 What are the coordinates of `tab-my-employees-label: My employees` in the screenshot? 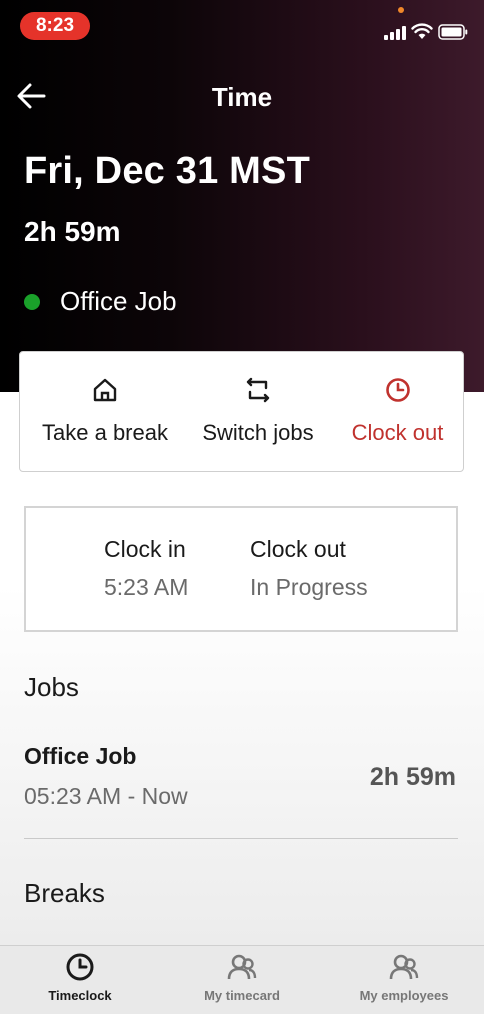 It's located at (404, 995).